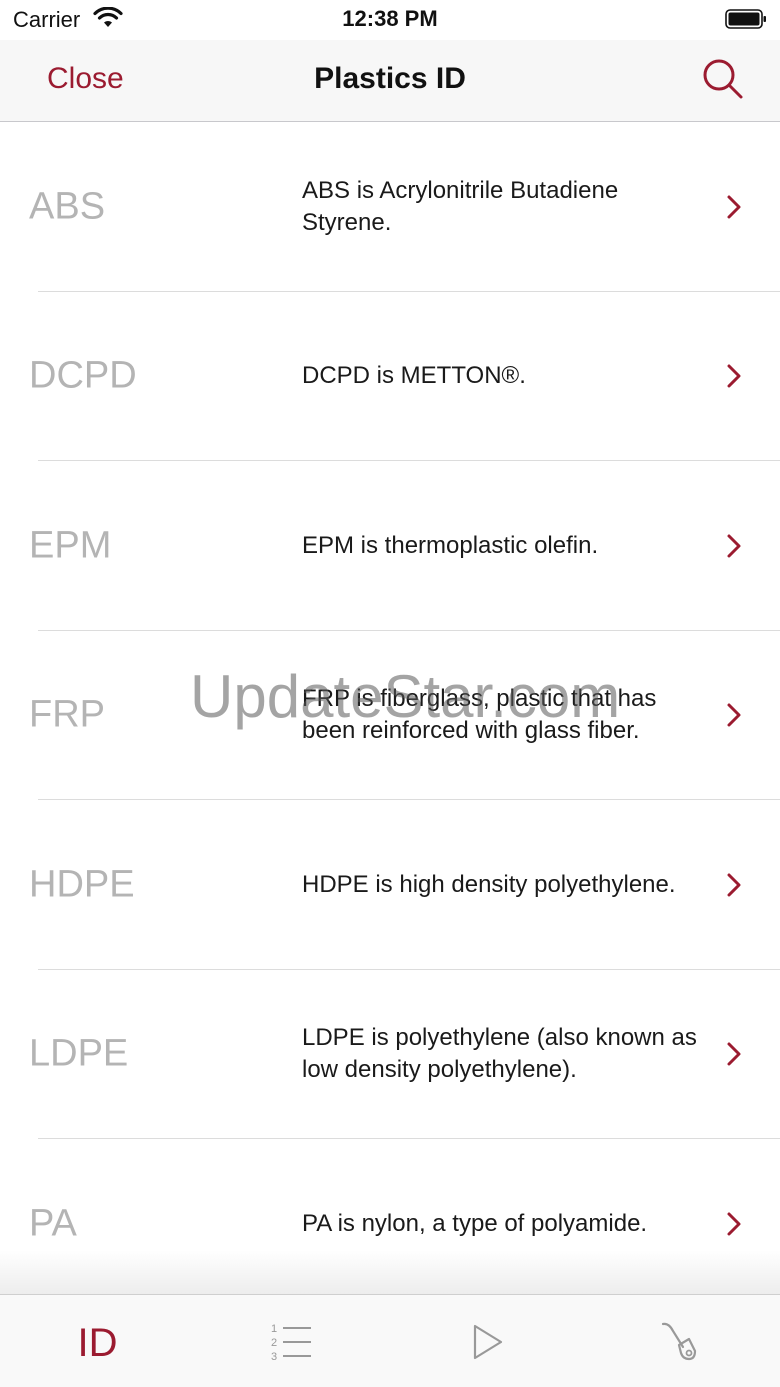 This screenshot has width=780, height=1387. I want to click on status-bar: Carrier 12:38 PM, so click(390, 20).